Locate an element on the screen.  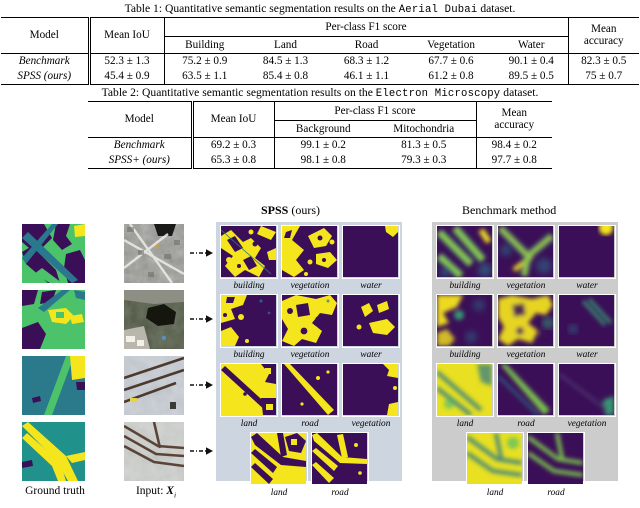
benchmark-label-r3c3: vegetation is located at coordinates (587, 424).